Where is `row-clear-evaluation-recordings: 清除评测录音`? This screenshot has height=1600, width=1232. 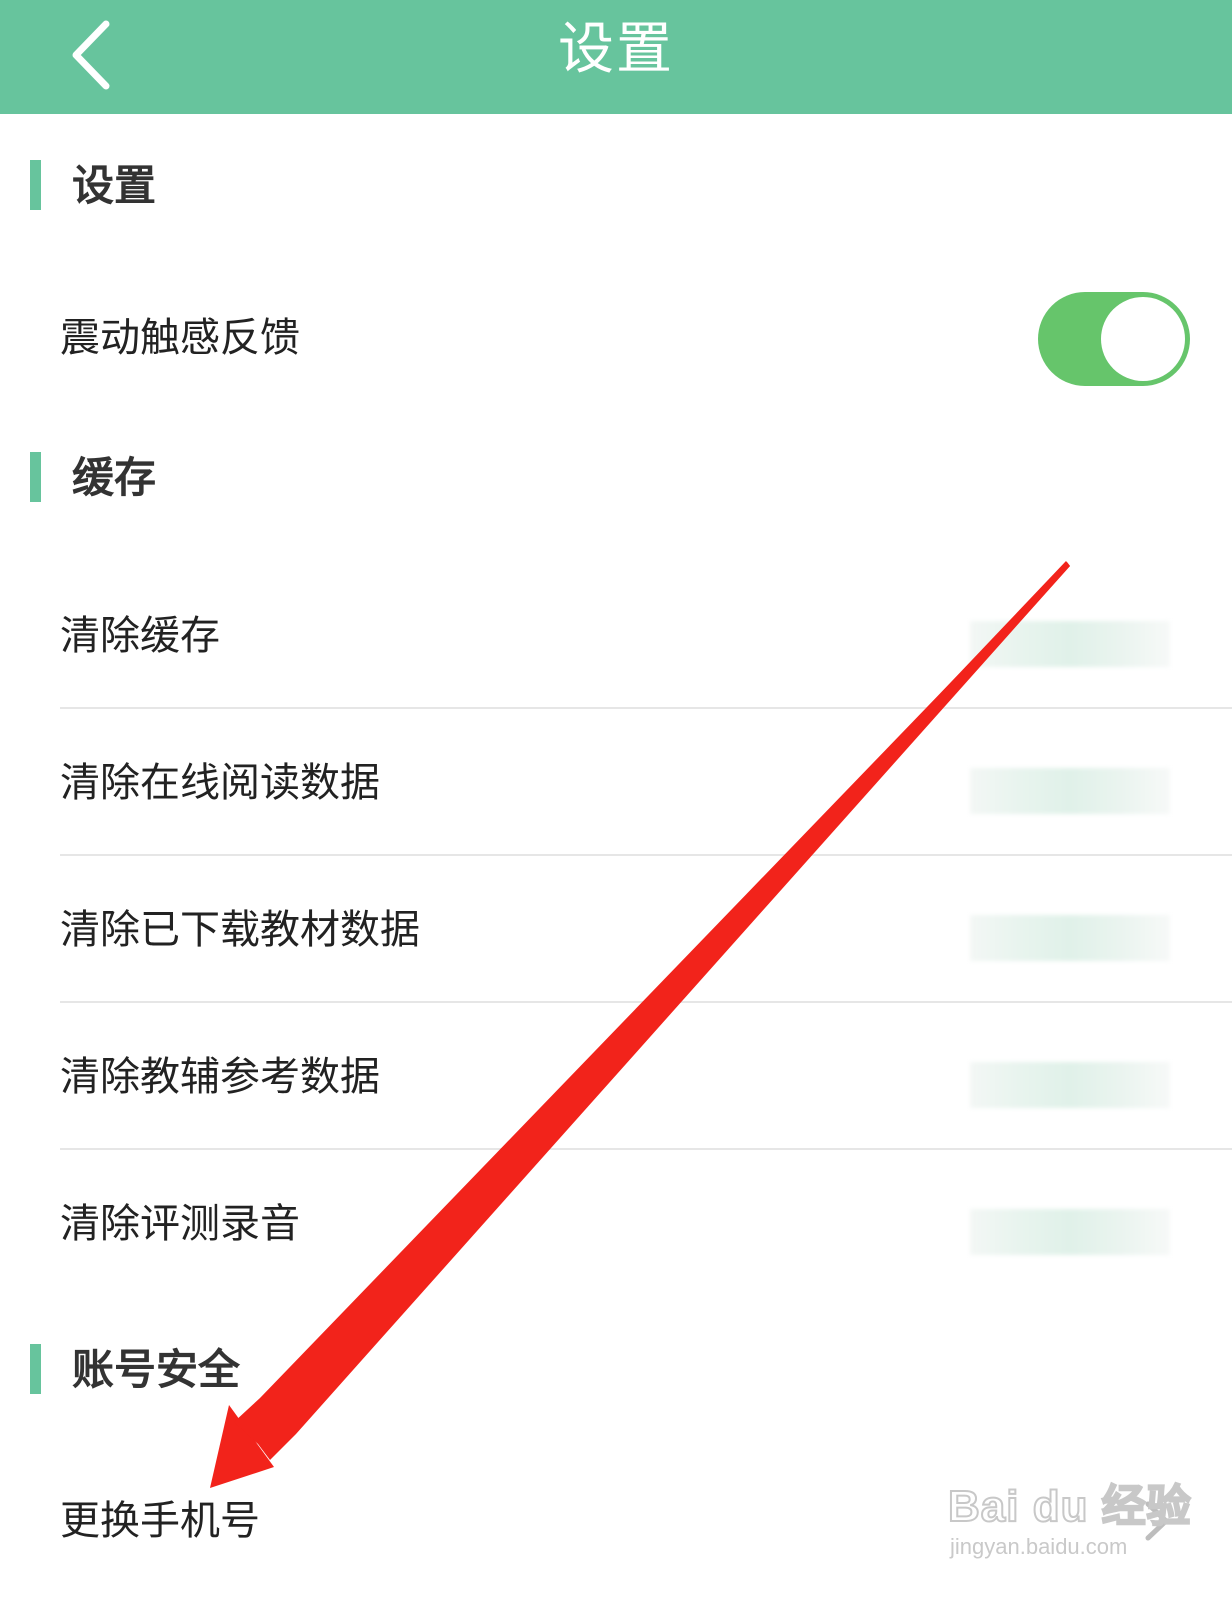
row-clear-evaluation-recordings: 清除评测录音 is located at coordinates (616, 1224).